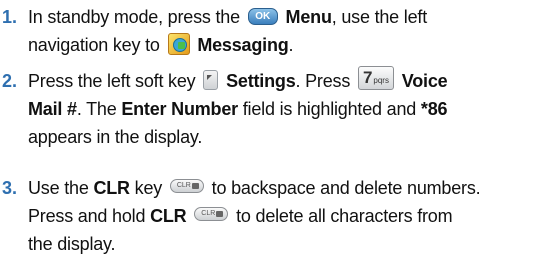  I want to click on settings-label: Settings, so click(261, 81).